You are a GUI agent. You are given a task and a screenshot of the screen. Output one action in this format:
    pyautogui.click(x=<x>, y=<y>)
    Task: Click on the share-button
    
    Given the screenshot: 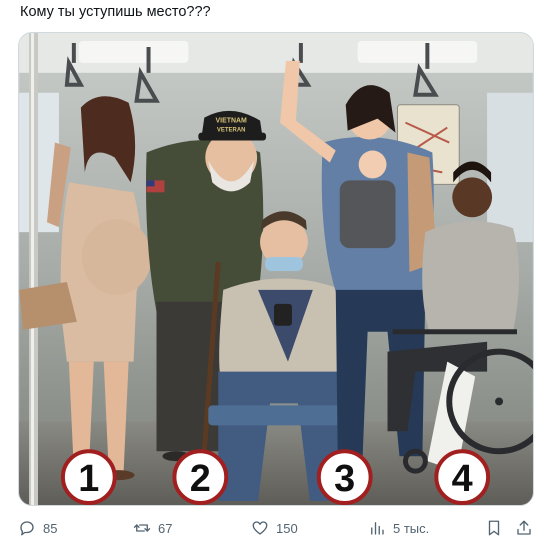 What is the action you would take?
    pyautogui.click(x=524, y=528)
    